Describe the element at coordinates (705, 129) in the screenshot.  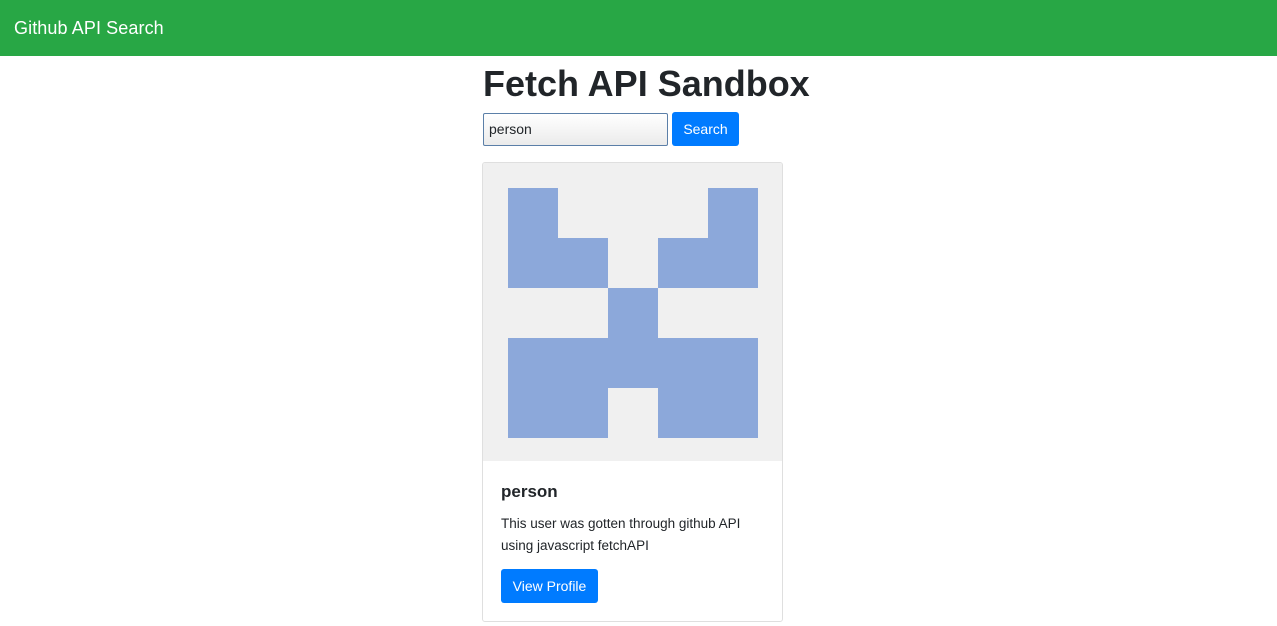
I see `search-button: Search` at that location.